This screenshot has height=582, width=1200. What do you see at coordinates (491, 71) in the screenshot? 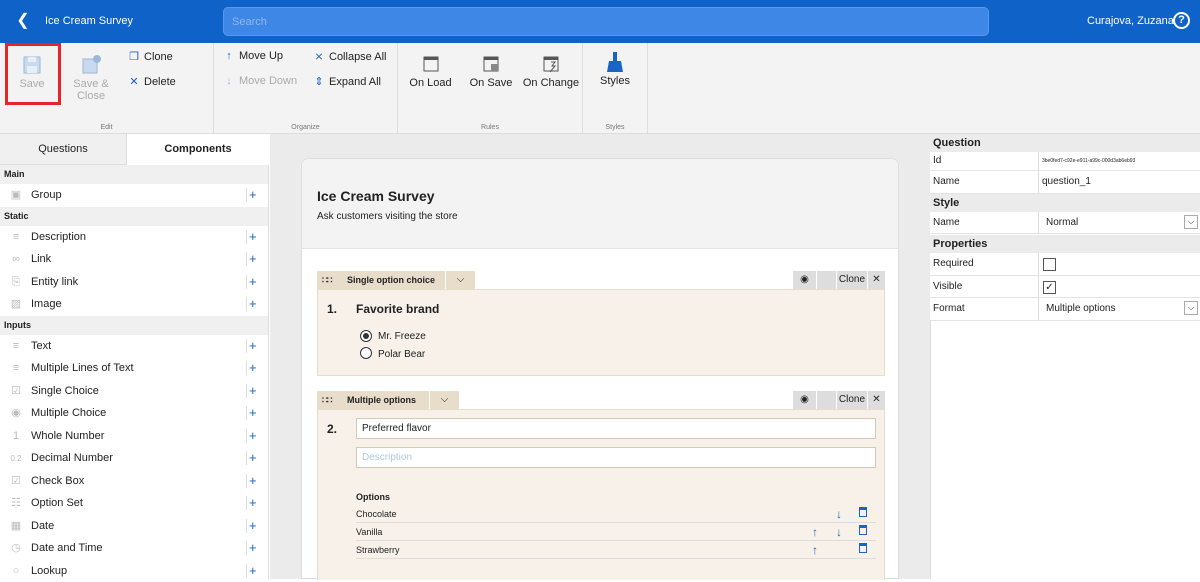
I see `on-save-button: On Save` at bounding box center [491, 71].